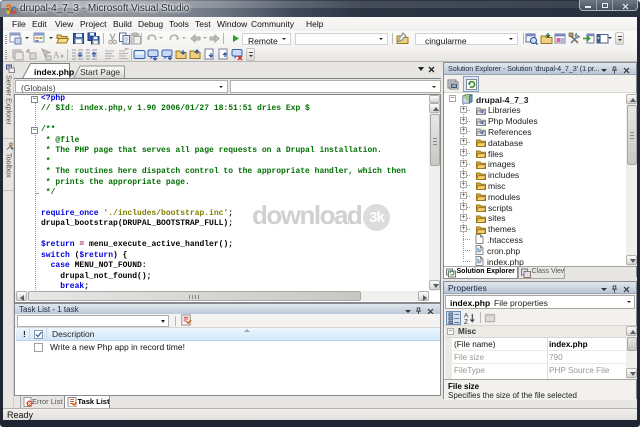 This screenshot has height=427, width=640. Describe the element at coordinates (466, 321) in the screenshot. I see `svg-text: Z` at that location.